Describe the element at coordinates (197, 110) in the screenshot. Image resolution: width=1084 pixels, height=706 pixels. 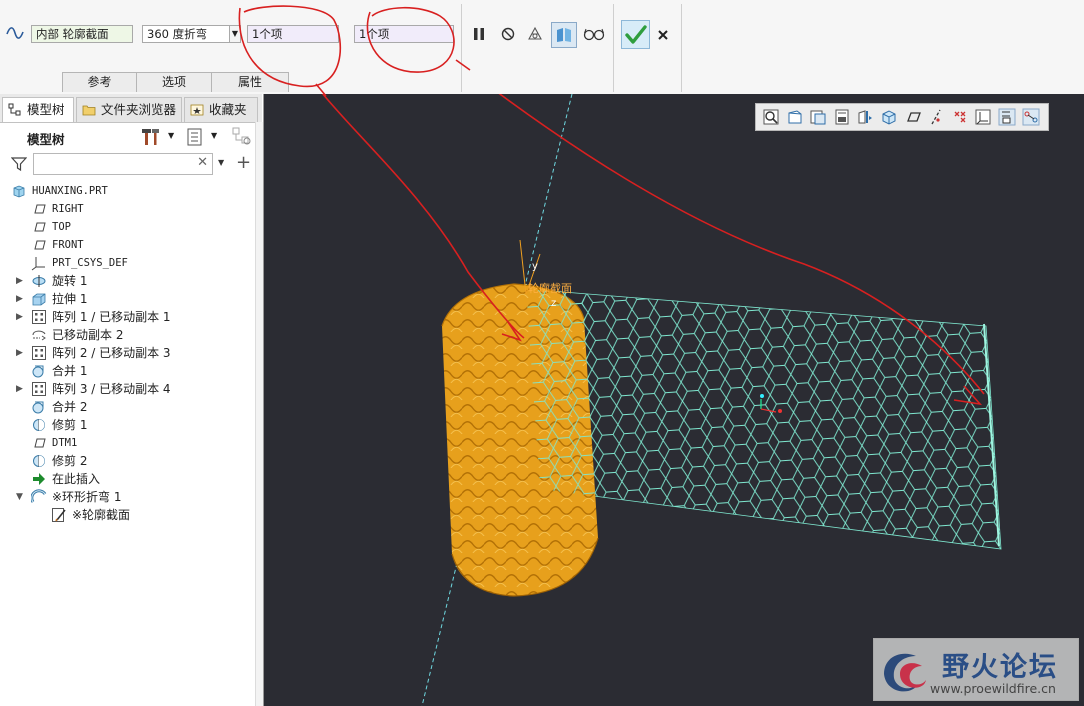
I see `favorites-icon` at that location.